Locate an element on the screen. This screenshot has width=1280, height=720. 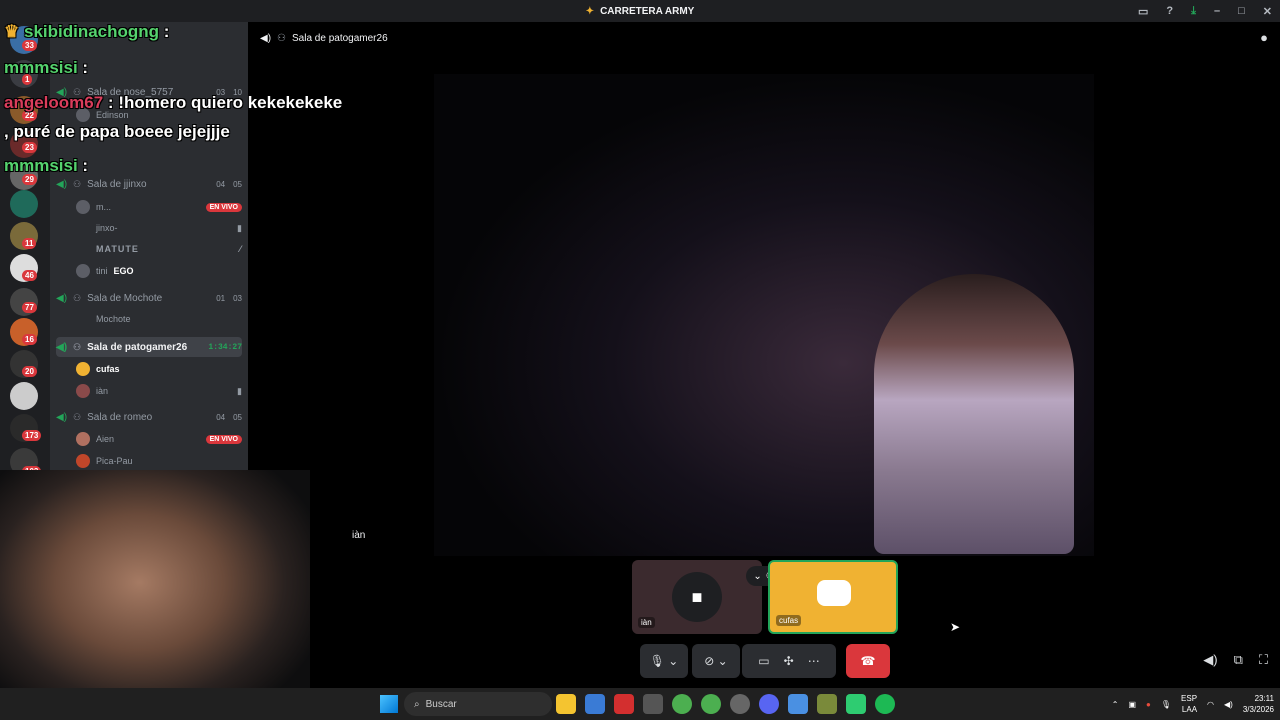
close-button: ✕ is located at coordinates (1267, 11).